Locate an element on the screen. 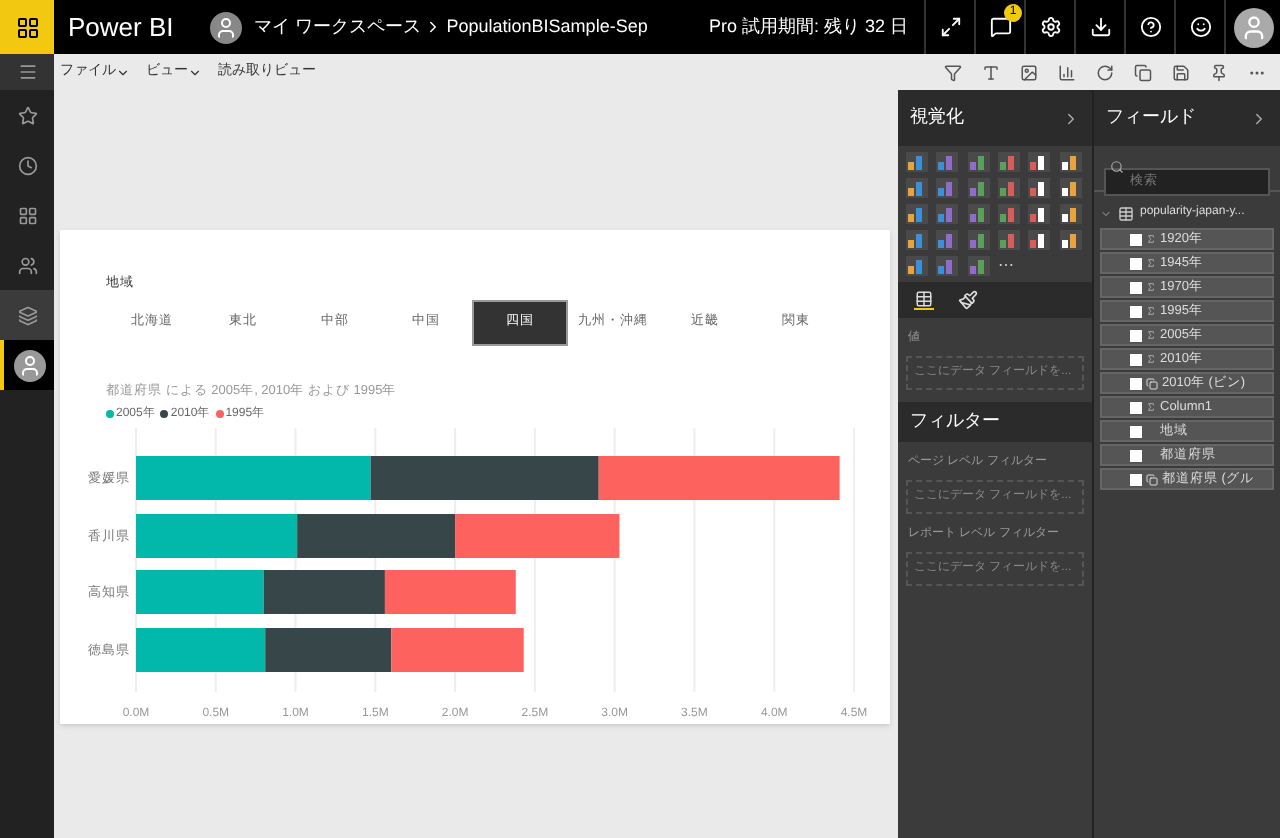 This screenshot has width=1280, height=838. clock-icon is located at coordinates (27, 165).